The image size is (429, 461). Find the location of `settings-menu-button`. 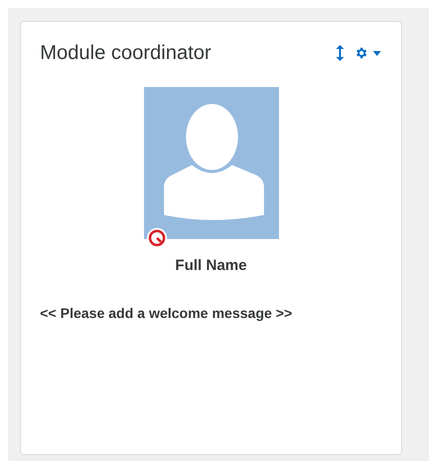

settings-menu-button is located at coordinates (367, 53).